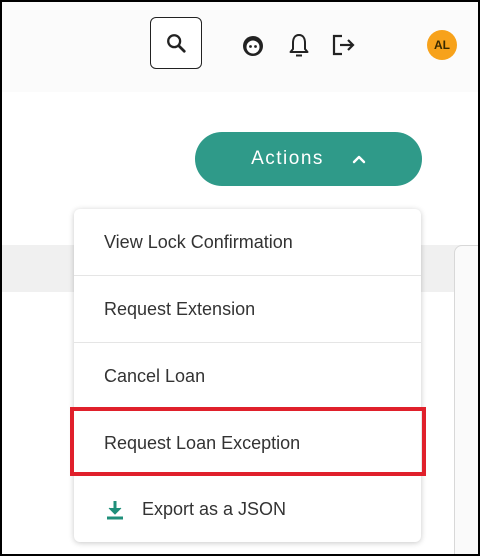  What do you see at coordinates (115, 509) in the screenshot?
I see `download-icon` at bounding box center [115, 509].